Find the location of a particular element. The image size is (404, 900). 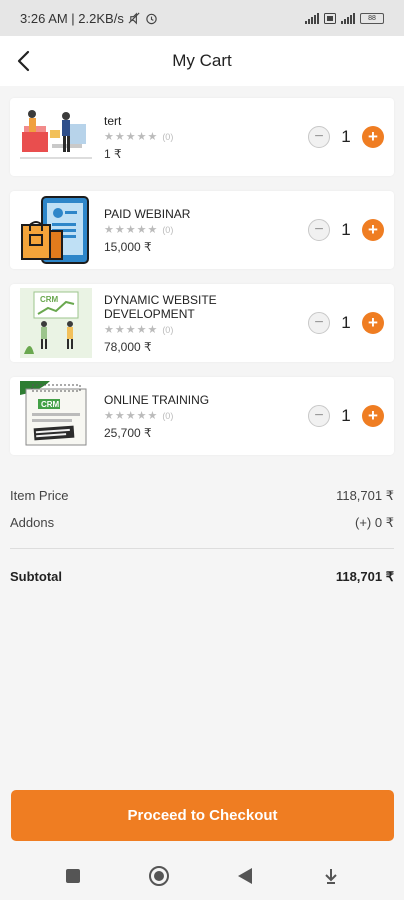

circle-icon is located at coordinates (159, 876).